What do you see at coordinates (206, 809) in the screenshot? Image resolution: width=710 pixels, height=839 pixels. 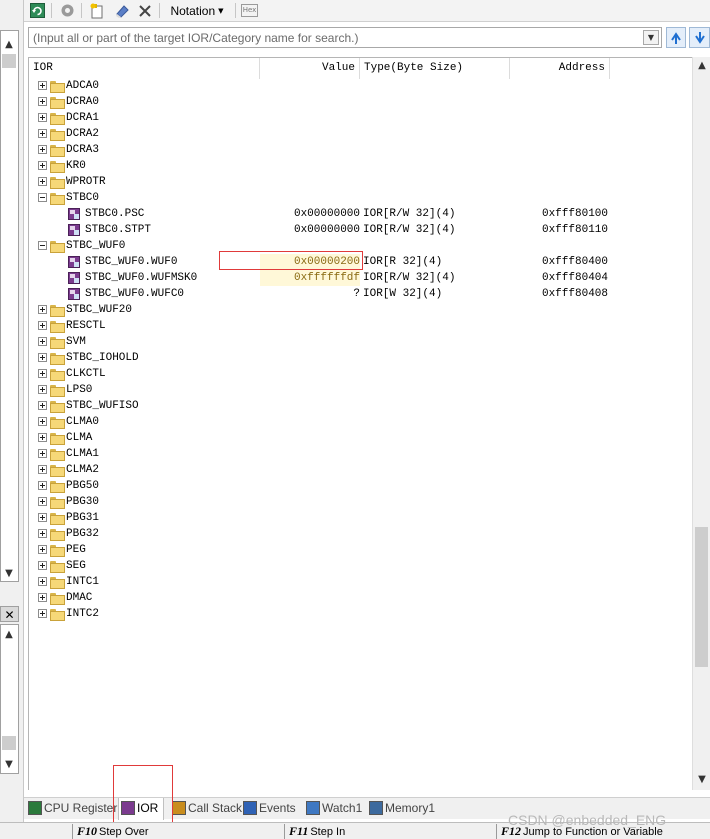 I see `tab-call-stack: Call Stack` at bounding box center [206, 809].